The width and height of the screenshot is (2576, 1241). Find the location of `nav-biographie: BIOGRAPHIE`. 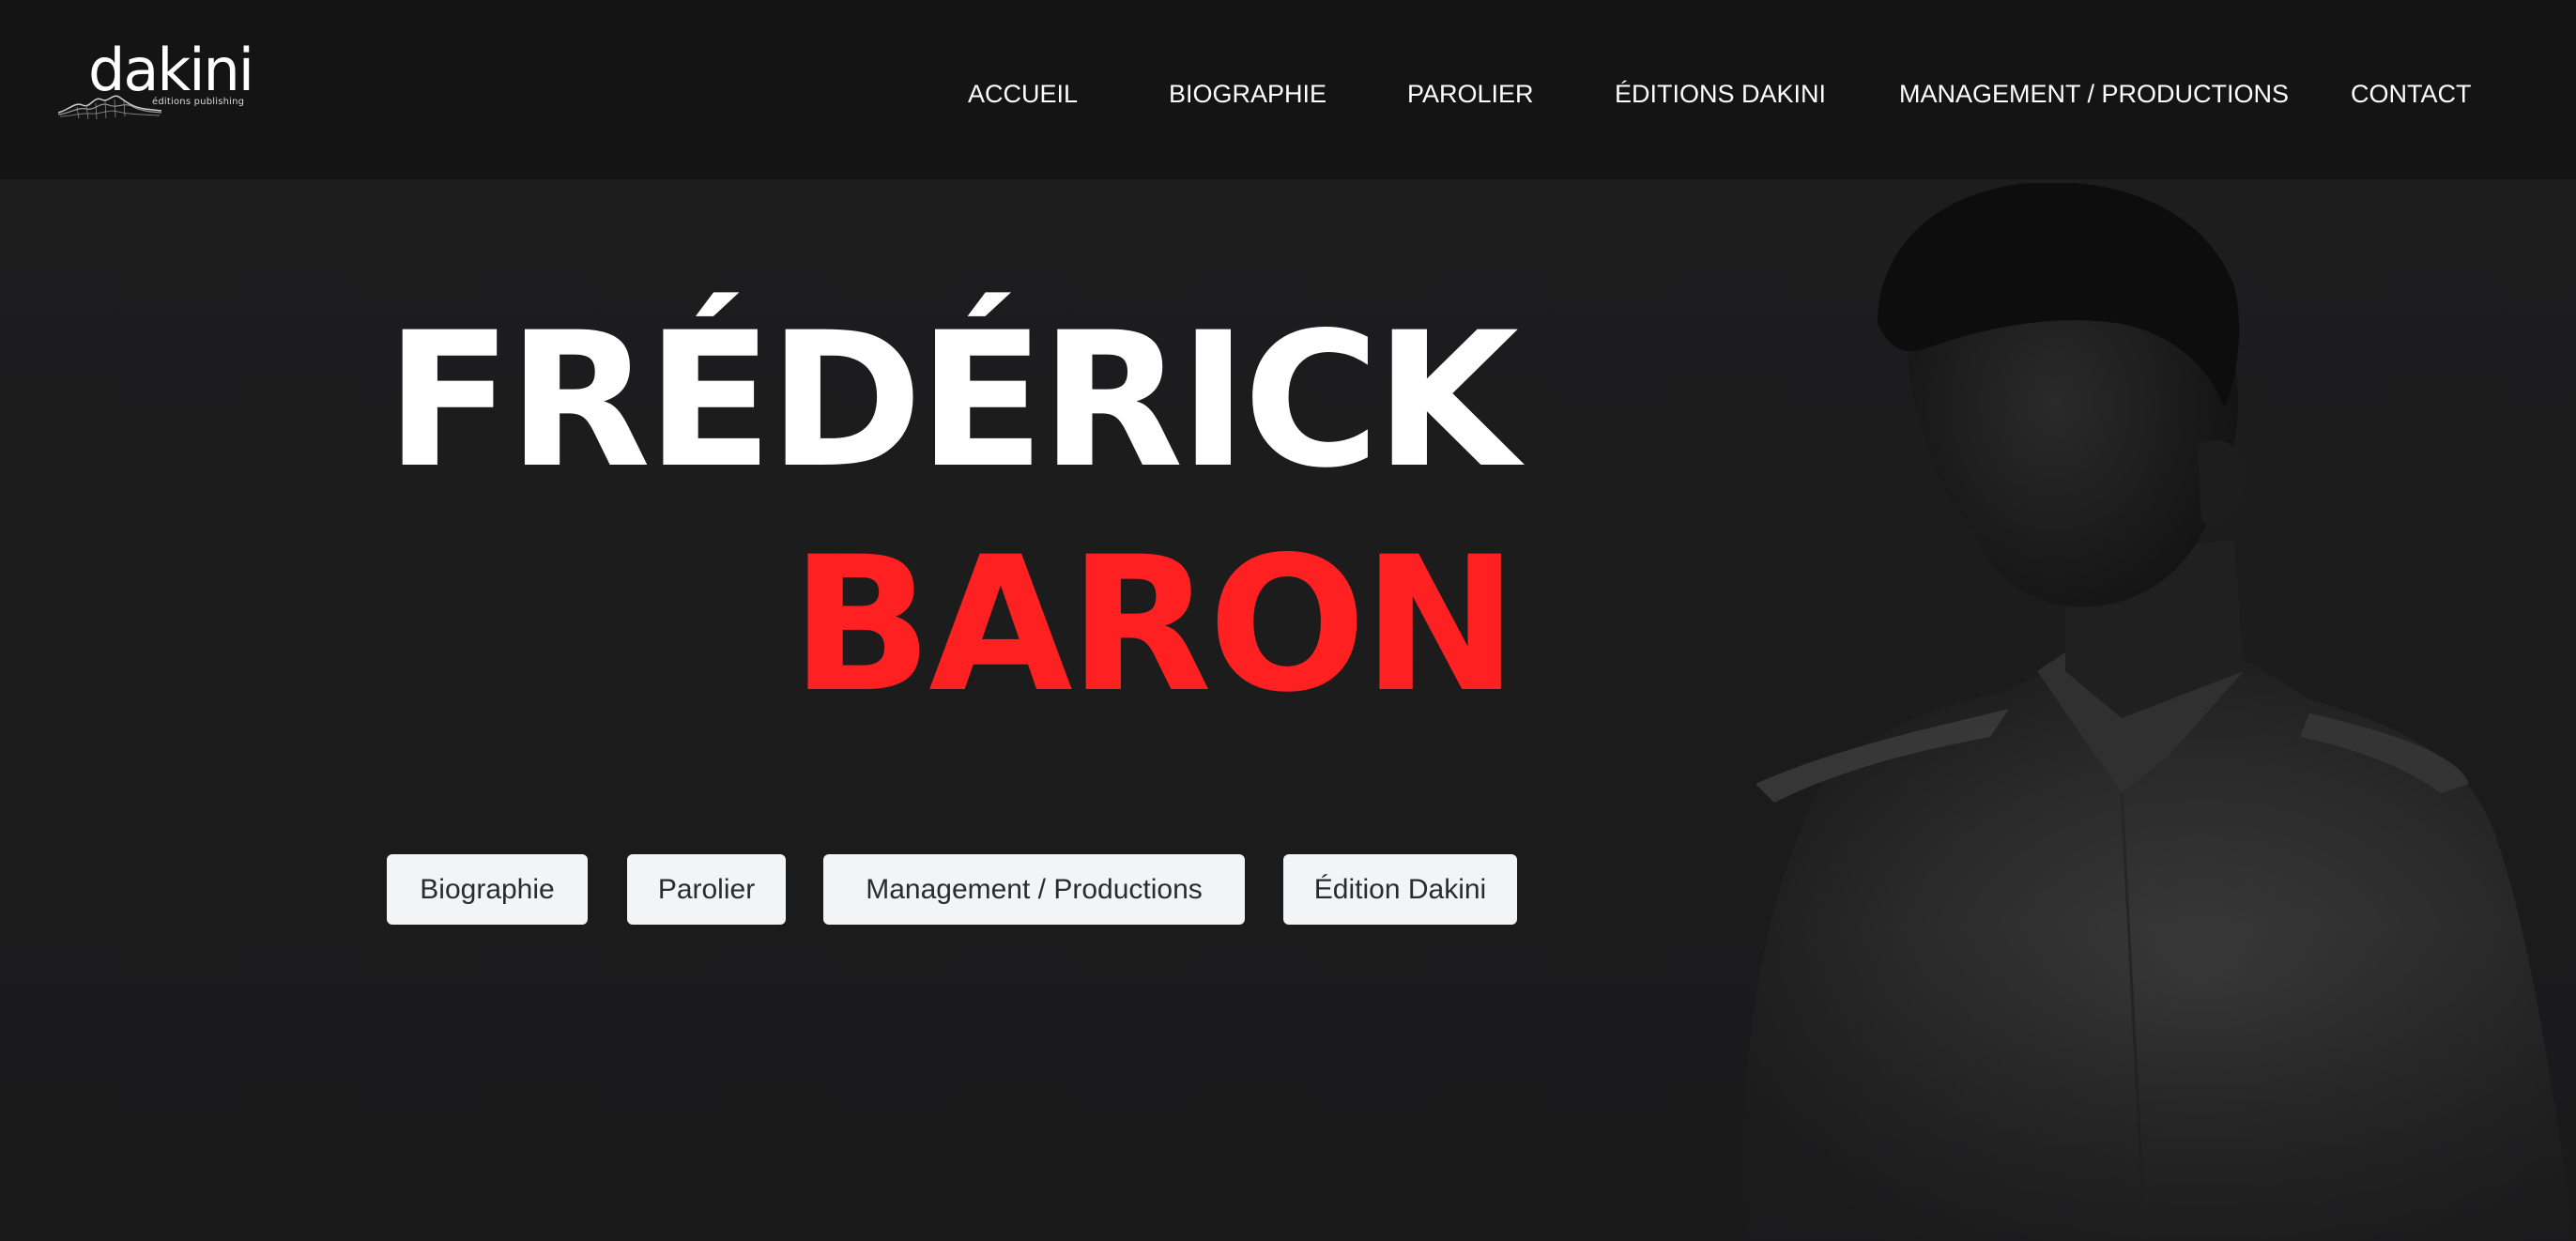

nav-biographie: BIOGRAPHIE is located at coordinates (1248, 94).